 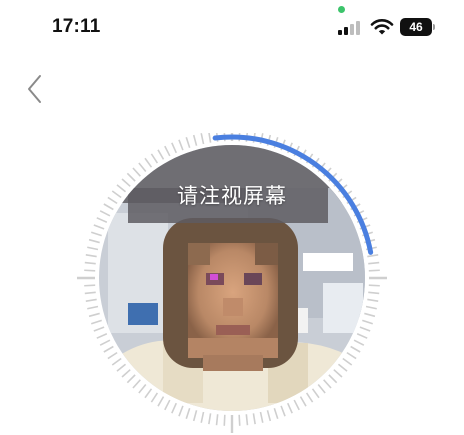 What do you see at coordinates (232, 196) in the screenshot?
I see `scan-prompt-text: 请注视屏幕` at bounding box center [232, 196].